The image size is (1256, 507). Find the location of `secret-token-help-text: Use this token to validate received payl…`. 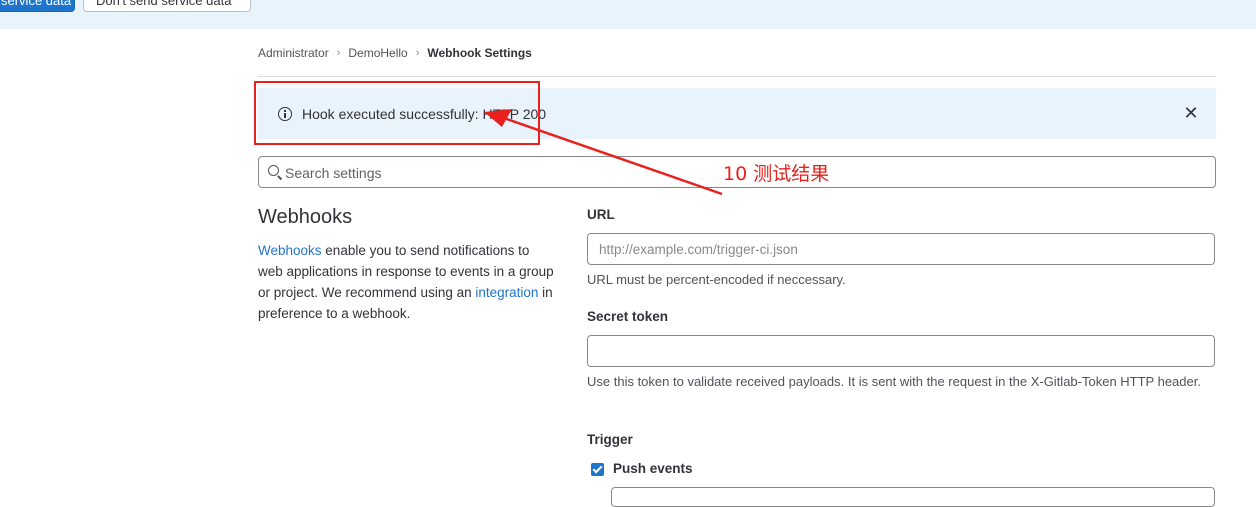

secret-token-help-text: Use this token to validate received payl… is located at coordinates (894, 381).